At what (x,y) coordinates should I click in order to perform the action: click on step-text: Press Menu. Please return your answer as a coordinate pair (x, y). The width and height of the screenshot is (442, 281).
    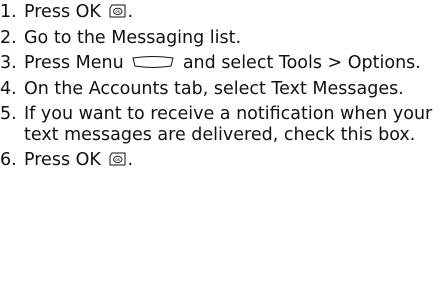
    Looking at the image, I should click on (74, 63).